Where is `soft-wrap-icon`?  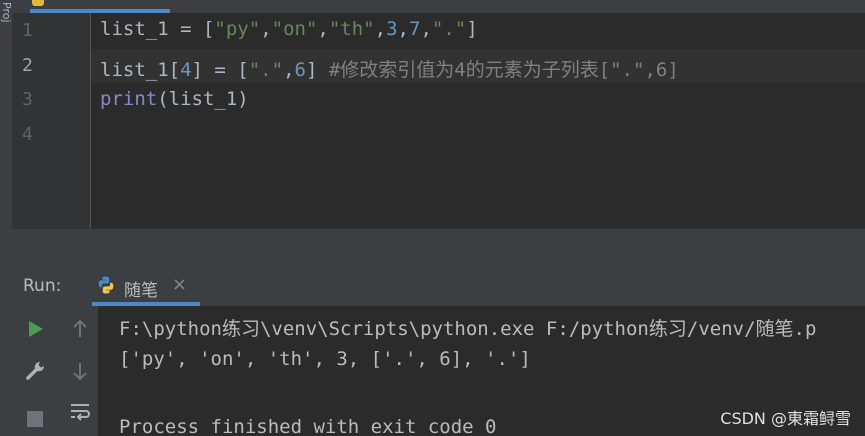
soft-wrap-icon is located at coordinates (80, 411).